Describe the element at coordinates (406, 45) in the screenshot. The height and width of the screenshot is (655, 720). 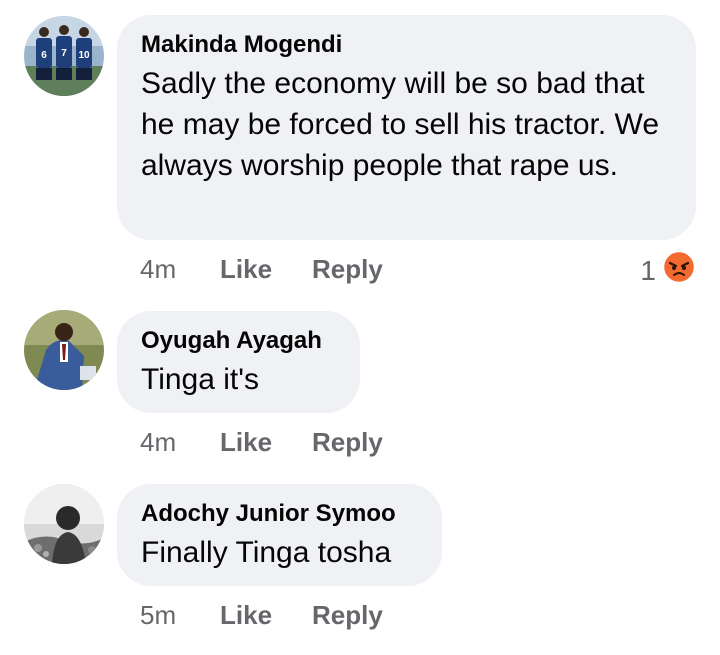
I see `comment-author: Makinda Mogendi` at that location.